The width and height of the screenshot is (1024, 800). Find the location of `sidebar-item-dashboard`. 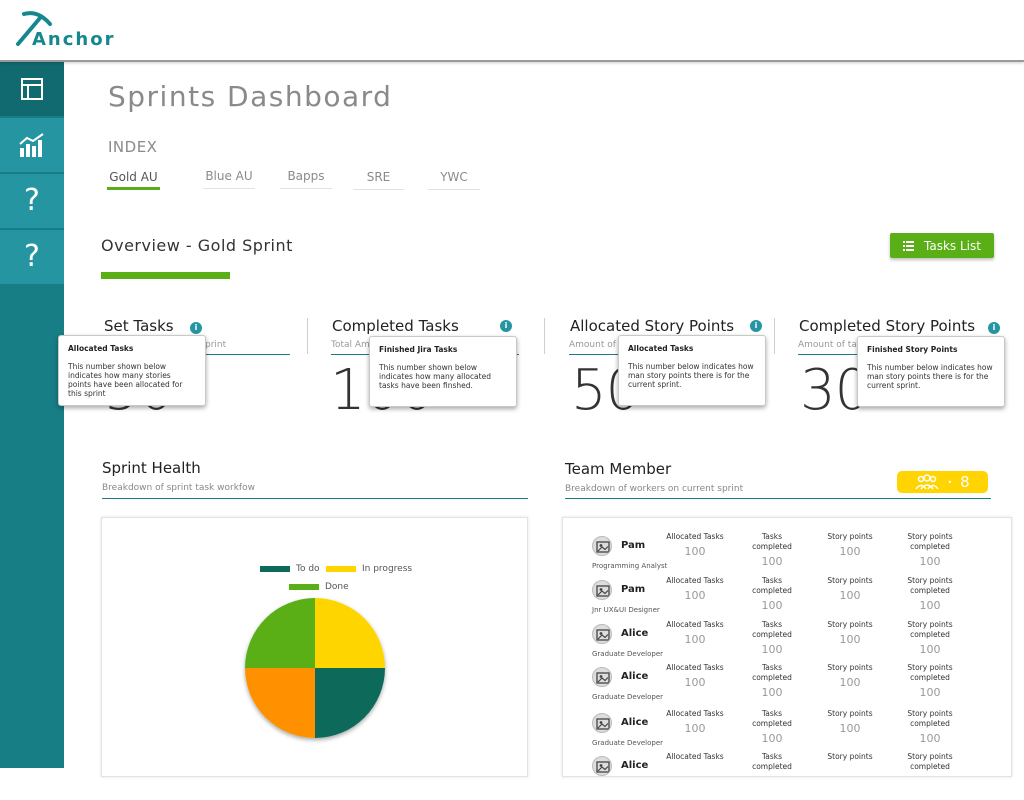

sidebar-item-dashboard is located at coordinates (32, 89).